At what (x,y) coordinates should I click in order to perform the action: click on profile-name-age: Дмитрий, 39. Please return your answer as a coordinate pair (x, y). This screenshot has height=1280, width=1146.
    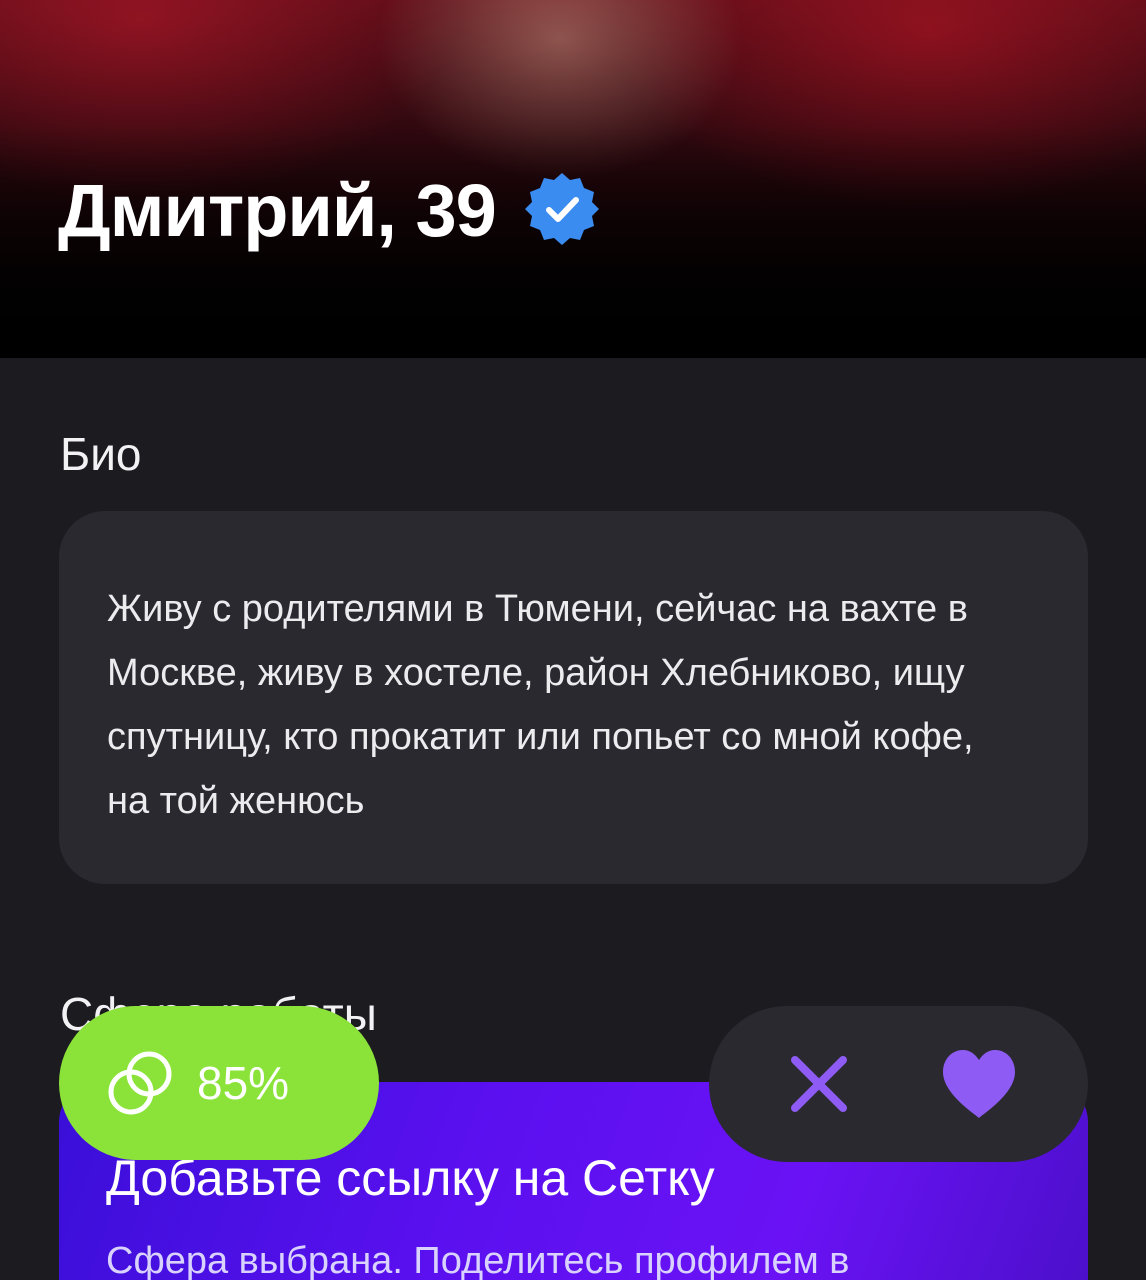
    Looking at the image, I should click on (277, 210).